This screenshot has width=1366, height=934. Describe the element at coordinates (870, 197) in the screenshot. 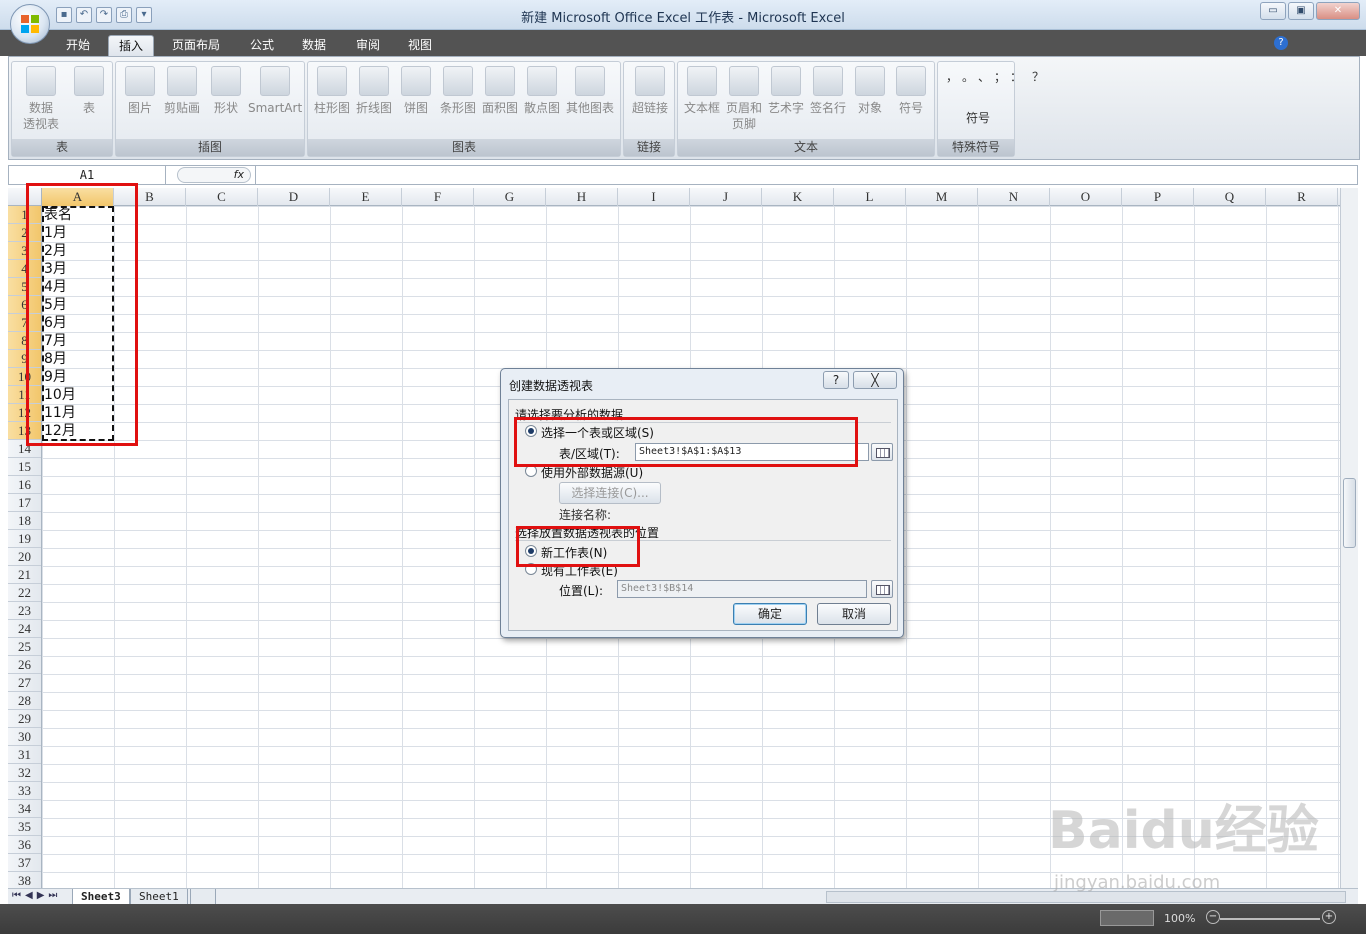

I see `column-header: L` at that location.